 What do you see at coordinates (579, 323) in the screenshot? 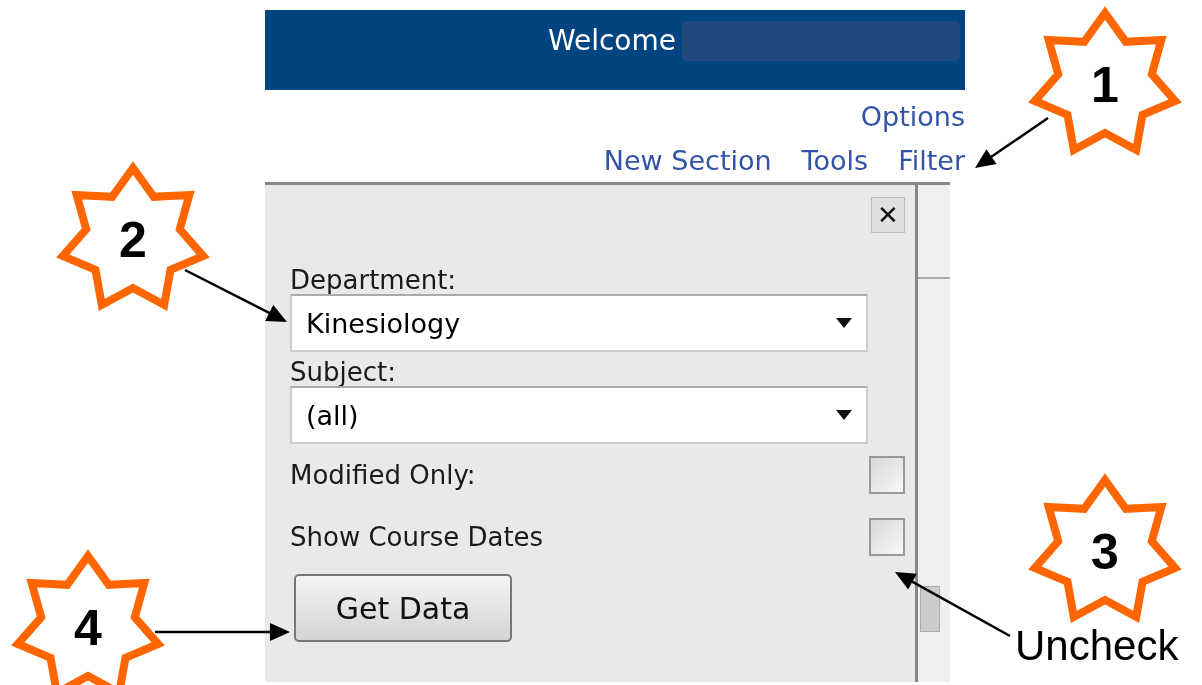
I see `dropdown-field: Kinesiology` at bounding box center [579, 323].